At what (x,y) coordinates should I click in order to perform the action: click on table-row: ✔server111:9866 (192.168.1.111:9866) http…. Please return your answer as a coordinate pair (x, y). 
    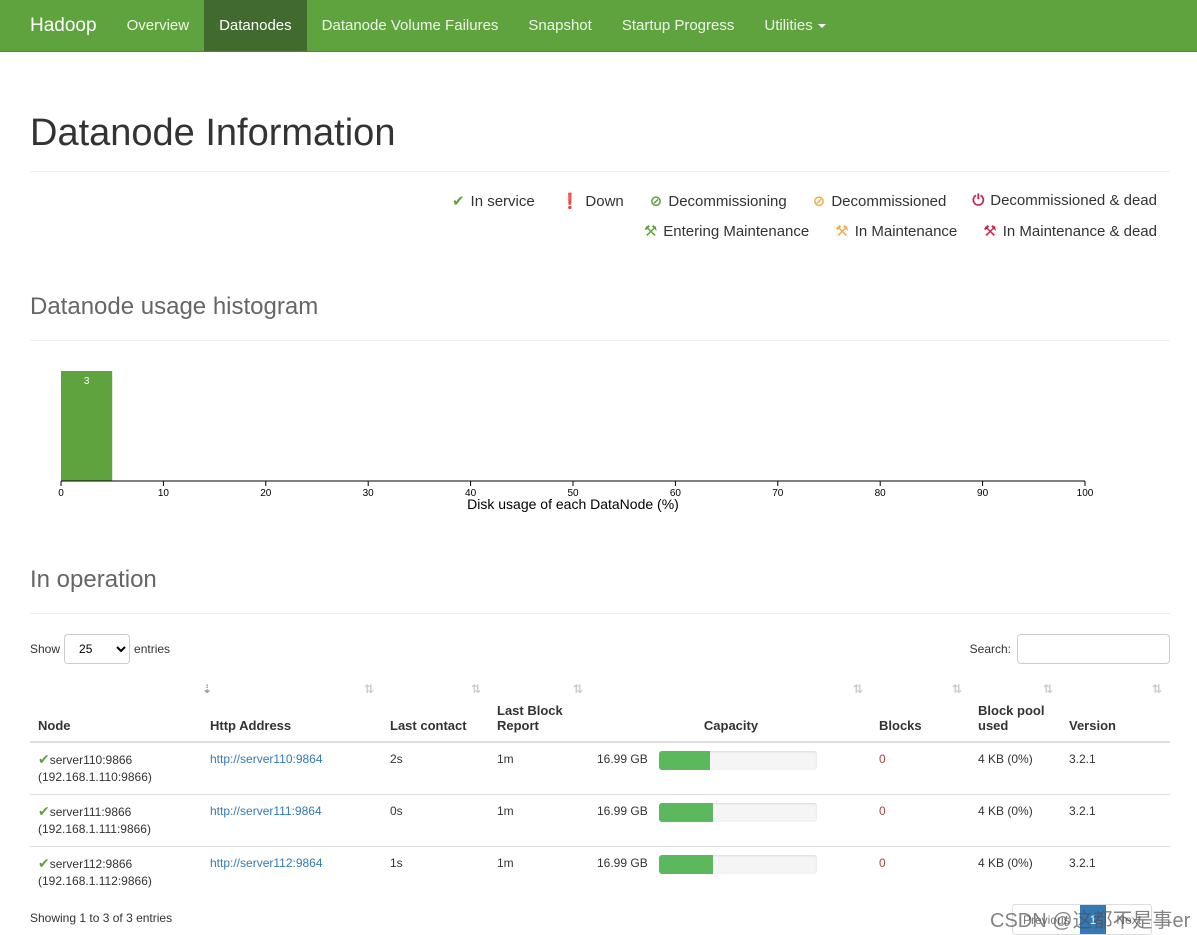
    Looking at the image, I should click on (600, 820).